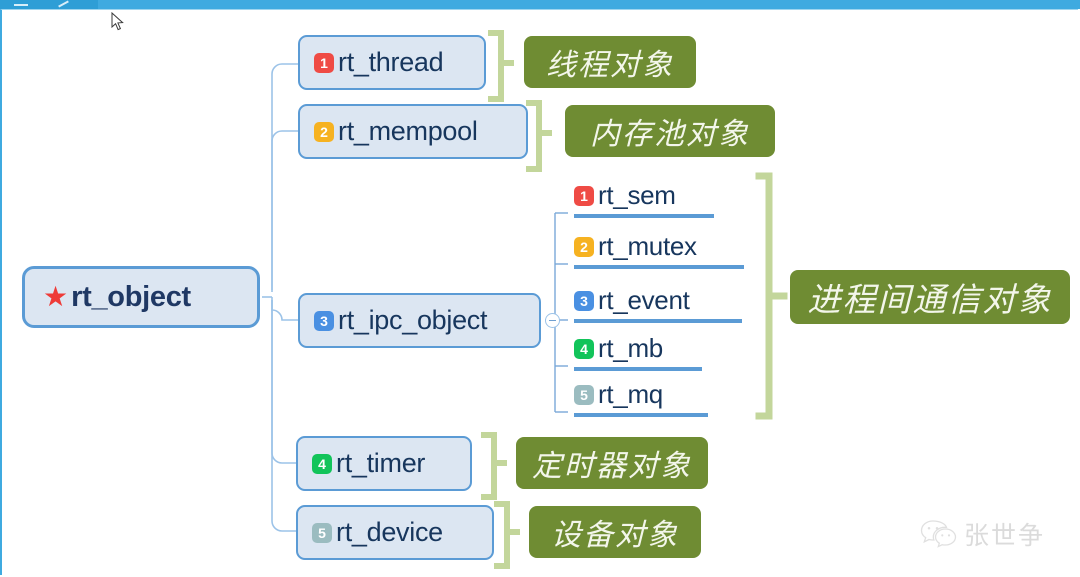 This screenshot has height=577, width=1080. What do you see at coordinates (612, 466) in the screenshot?
I see `annotation-rt-timer-text: 定时器对象` at bounding box center [612, 466].